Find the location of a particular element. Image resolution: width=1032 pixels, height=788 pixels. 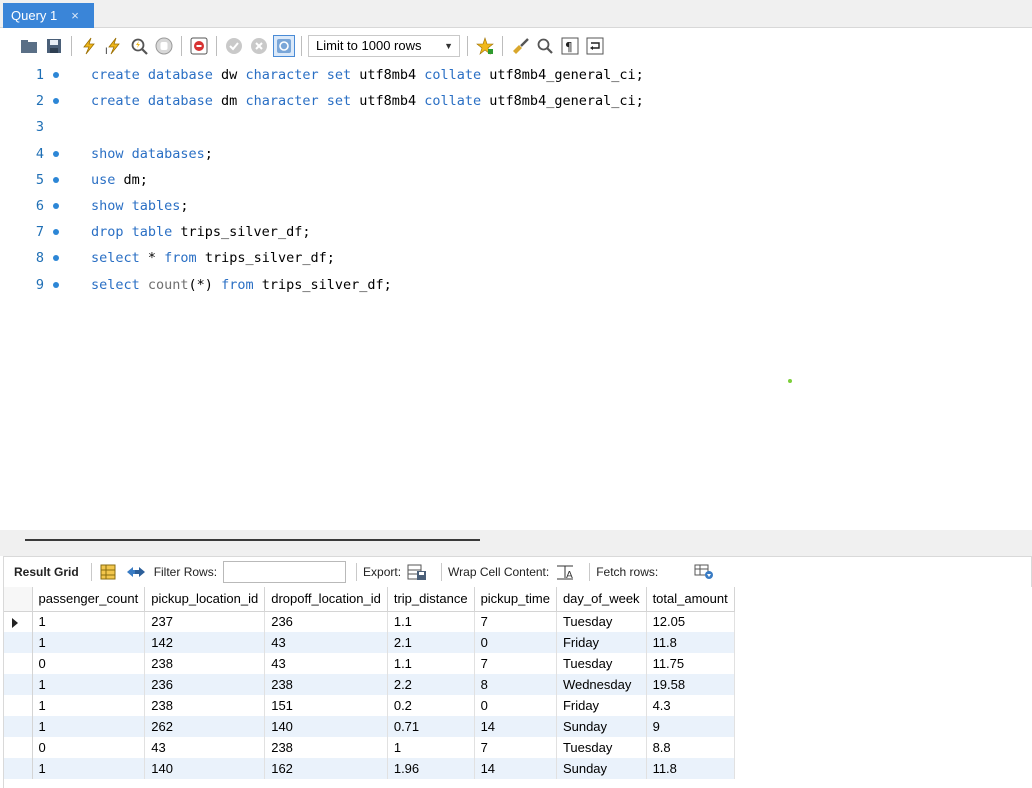

invisible-chars-icon: ¶ is located at coordinates (570, 46).